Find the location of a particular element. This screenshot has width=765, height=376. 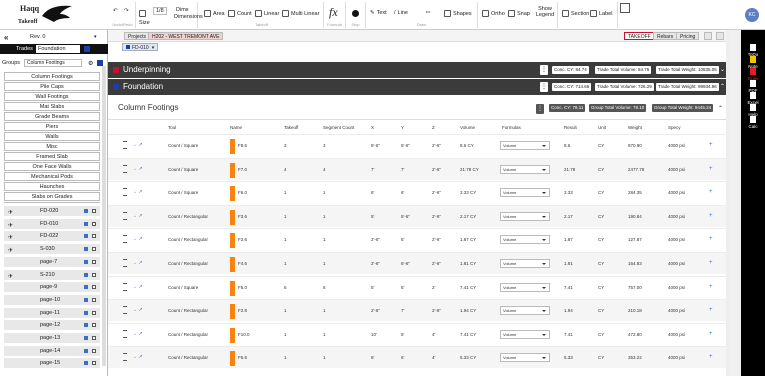

group-info-button: ⋮ is located at coordinates (540, 109).